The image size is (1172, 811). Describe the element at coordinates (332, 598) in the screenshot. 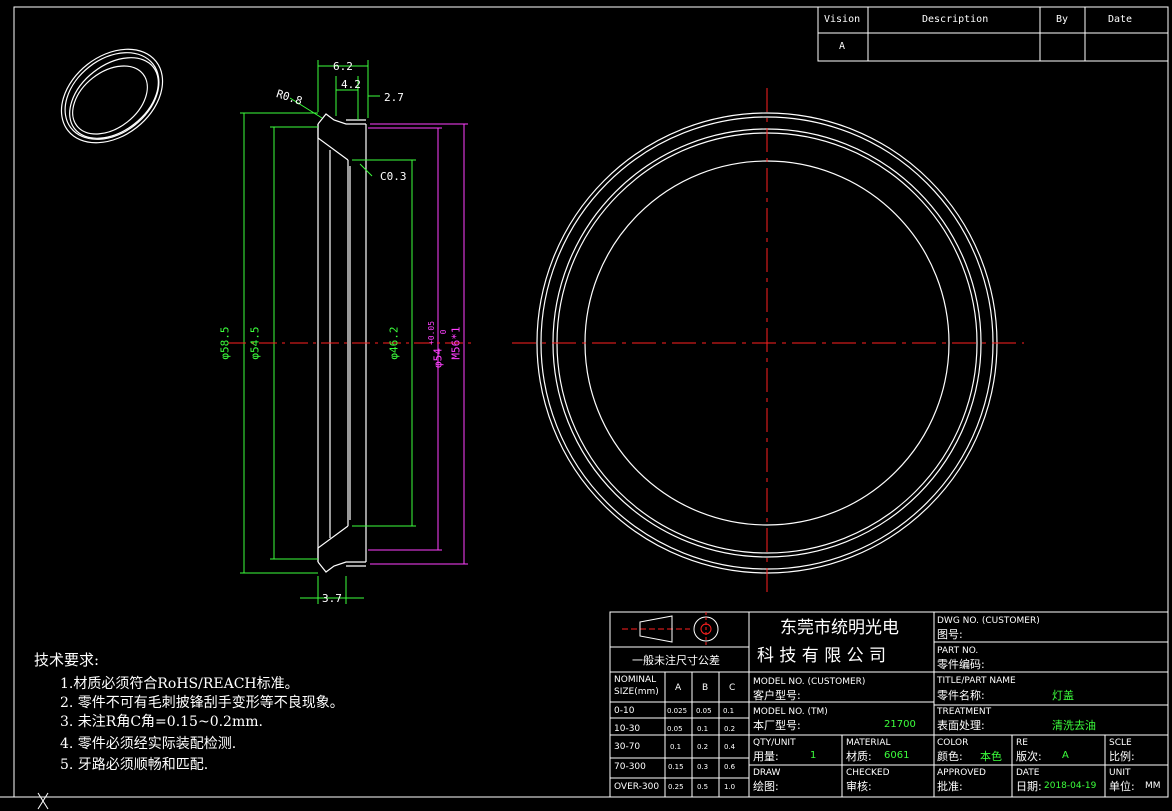

I see `dim-width-3-7: 3.7` at that location.